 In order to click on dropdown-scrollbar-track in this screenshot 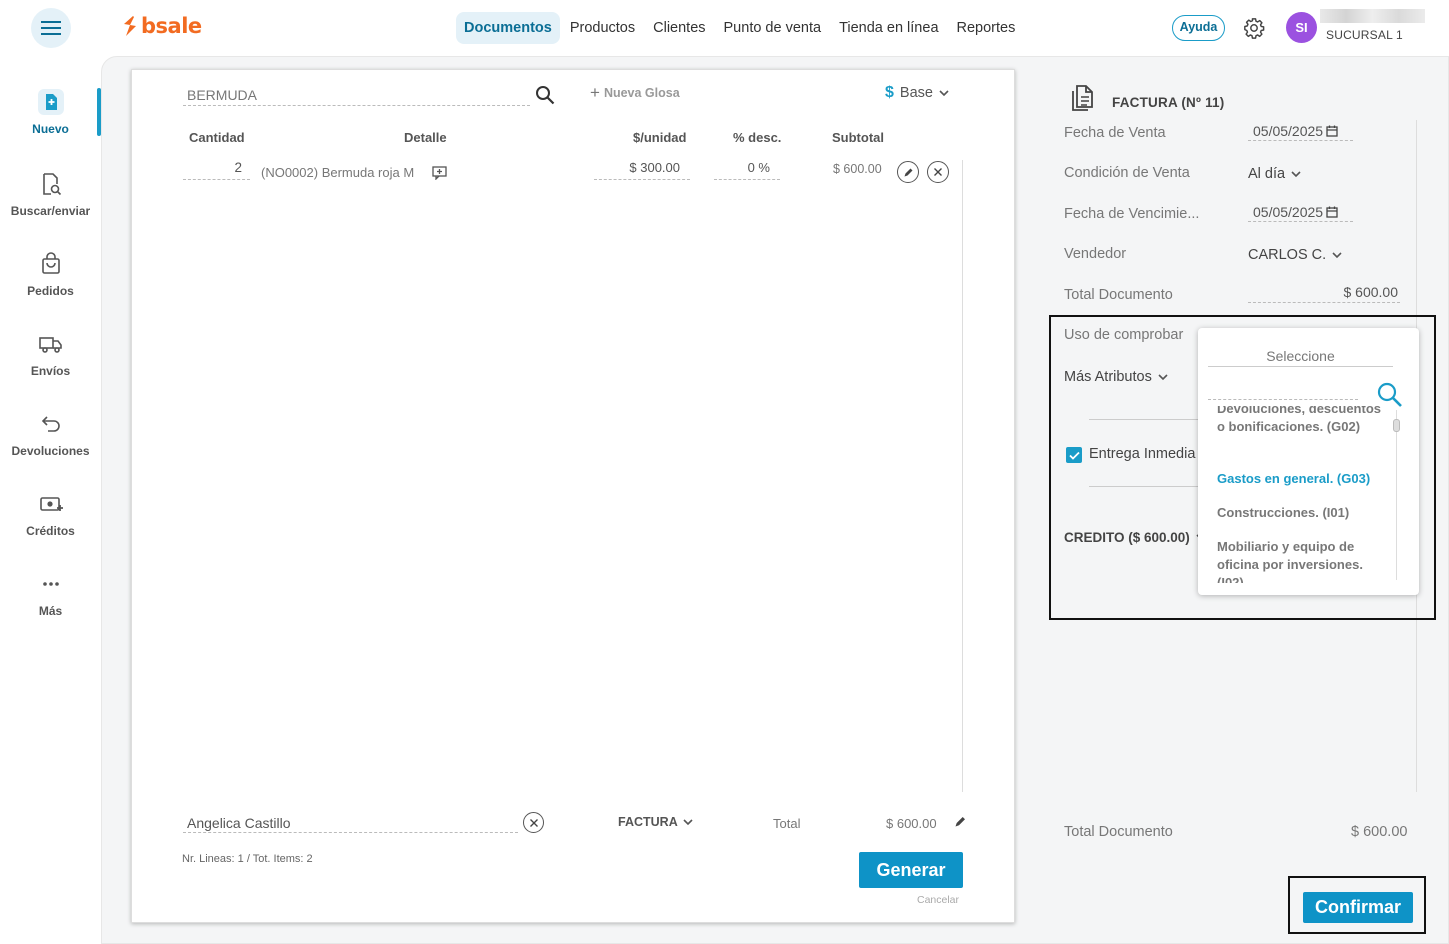, I will do `click(1396, 495)`.